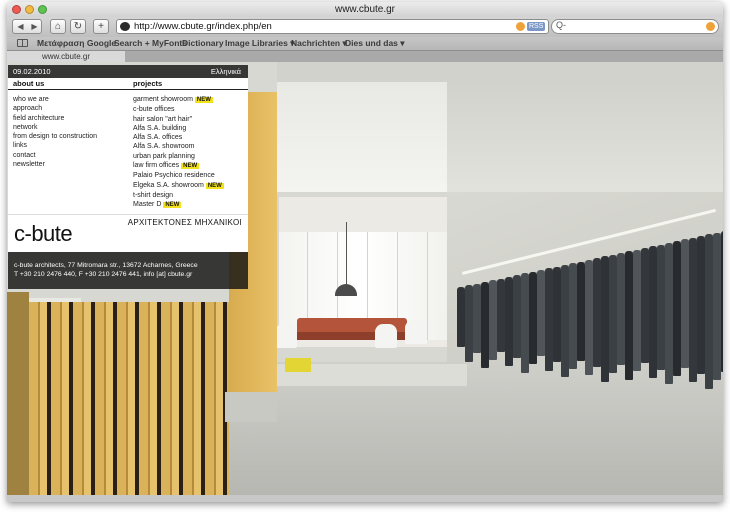  I want to click on project-item: Master D NEW, so click(178, 205).